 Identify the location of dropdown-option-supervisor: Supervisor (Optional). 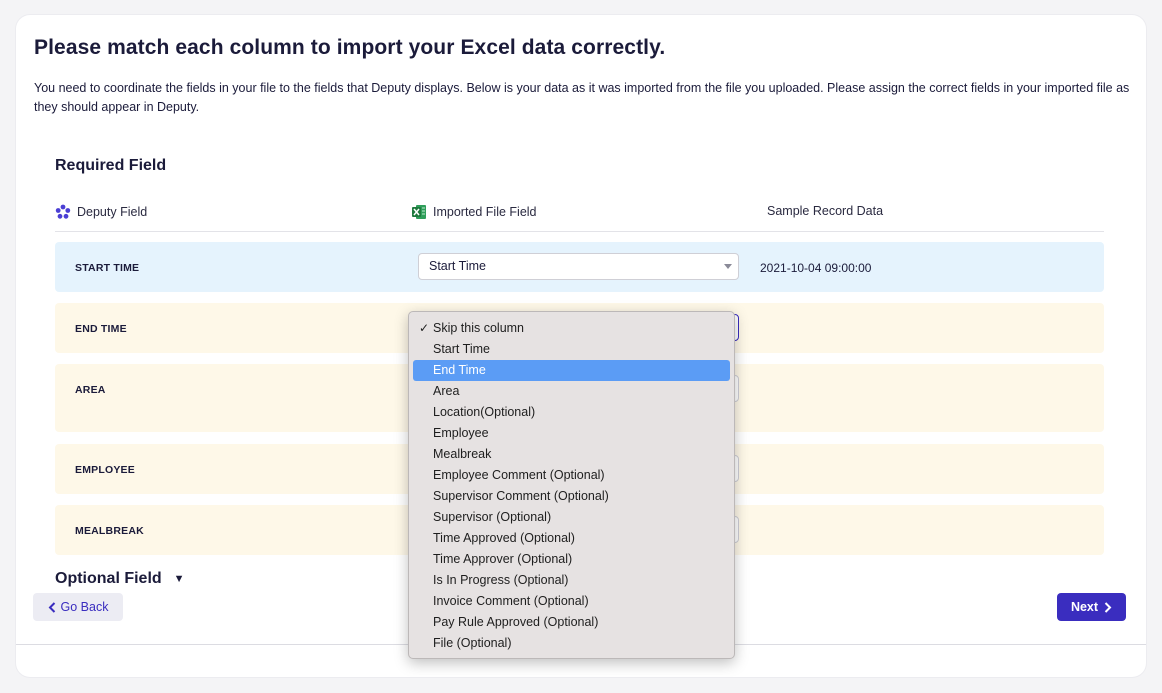
(571, 517).